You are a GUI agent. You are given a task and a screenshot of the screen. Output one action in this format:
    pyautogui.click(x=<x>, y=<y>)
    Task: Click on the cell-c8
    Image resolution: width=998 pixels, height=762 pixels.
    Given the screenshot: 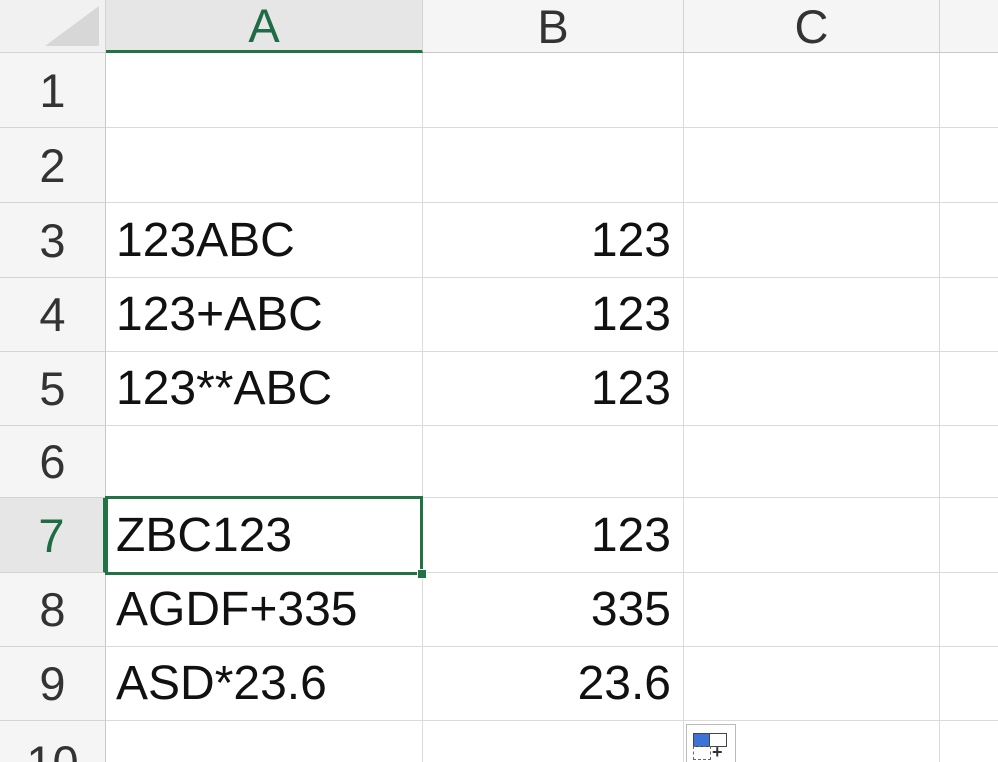 What is the action you would take?
    pyautogui.click(x=812, y=610)
    